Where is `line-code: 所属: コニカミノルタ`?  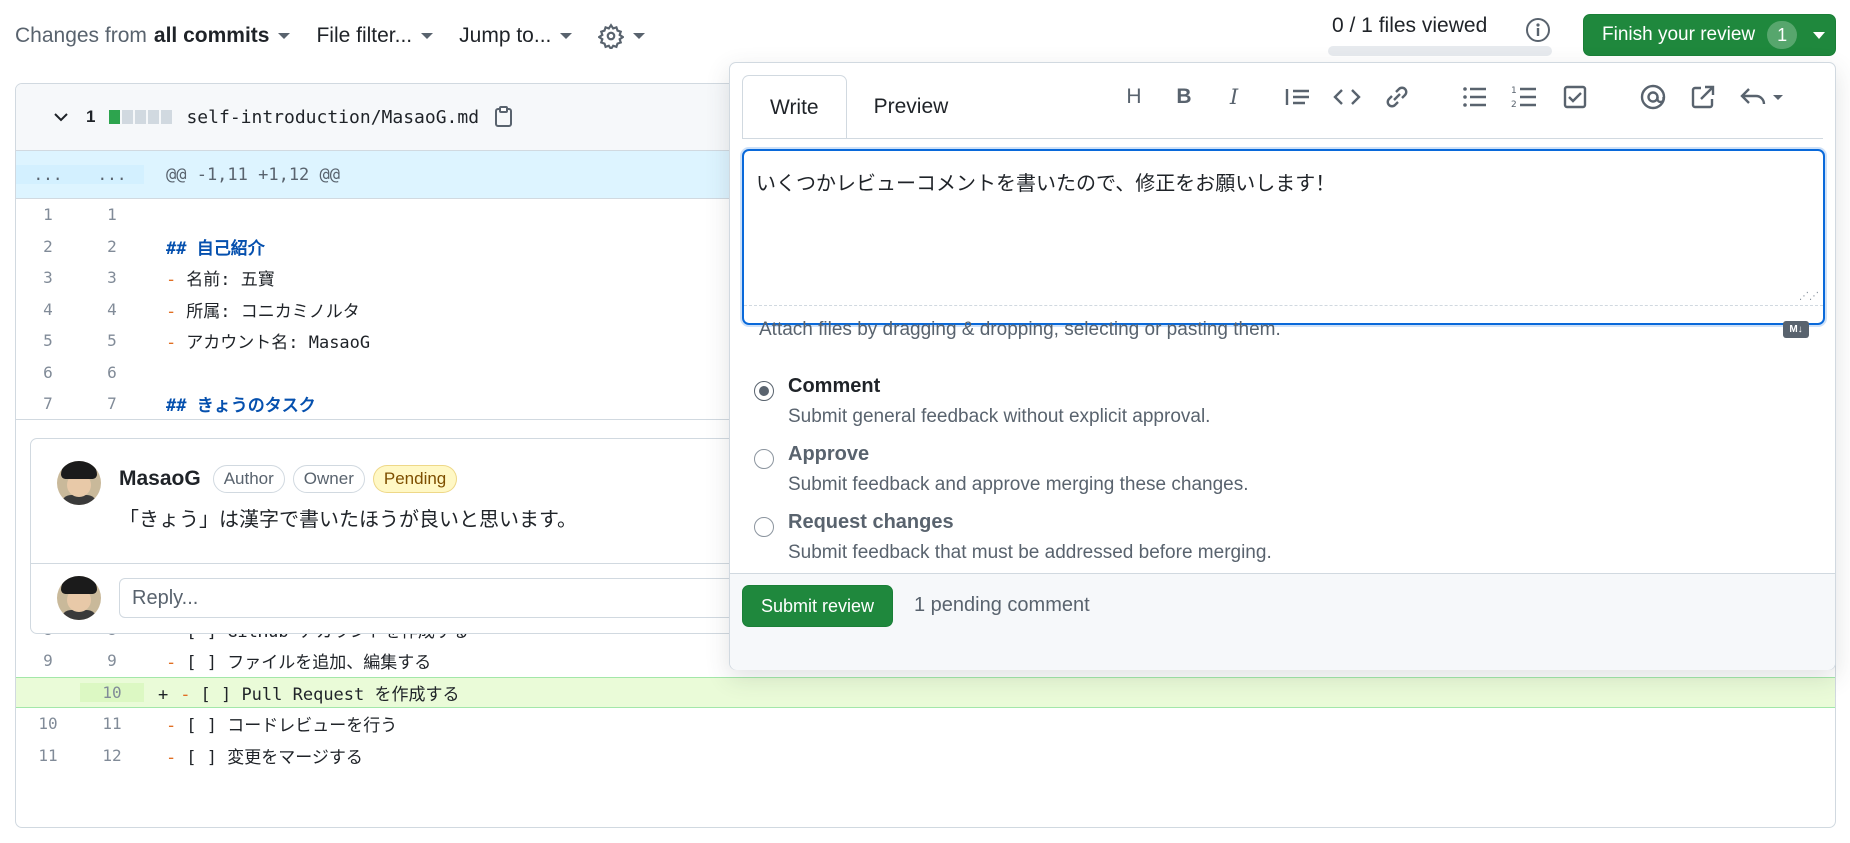
line-code: 所属: コニカミノルタ is located at coordinates (273, 311).